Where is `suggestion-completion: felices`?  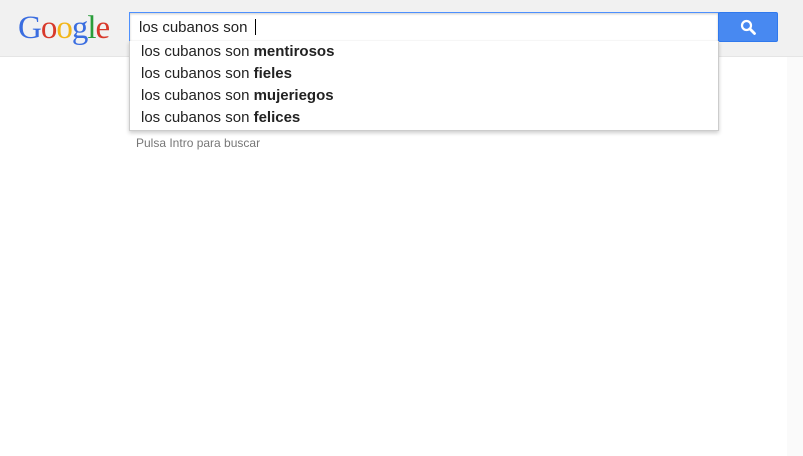
suggestion-completion: felices is located at coordinates (277, 117).